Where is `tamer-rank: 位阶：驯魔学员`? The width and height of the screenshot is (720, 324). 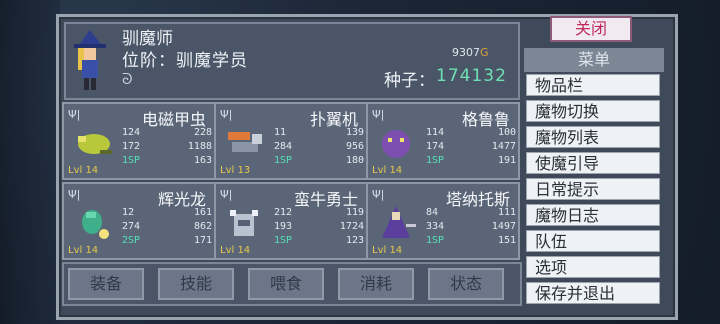 tamer-rank: 位阶：驯魔学员 is located at coordinates (185, 61).